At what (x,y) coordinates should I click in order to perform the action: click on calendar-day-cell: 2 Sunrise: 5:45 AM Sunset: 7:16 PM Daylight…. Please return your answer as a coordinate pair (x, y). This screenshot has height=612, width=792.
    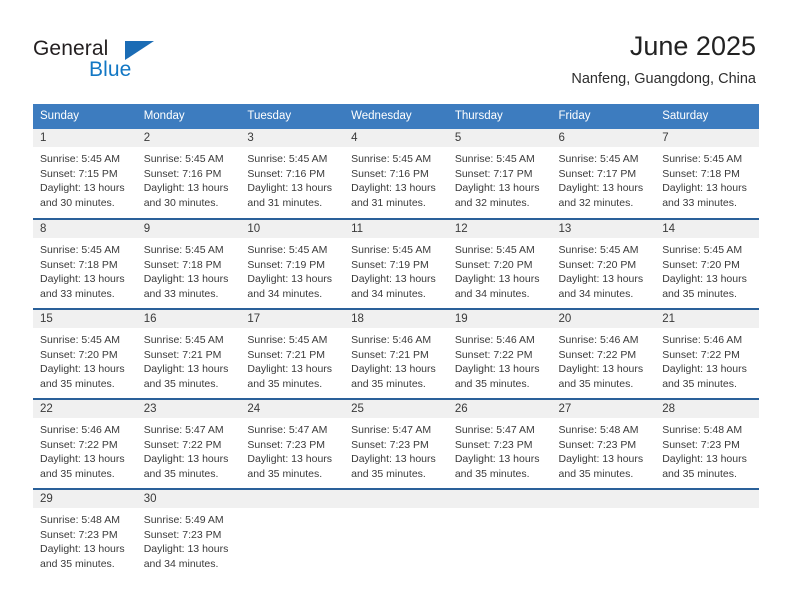
    Looking at the image, I should click on (188, 174).